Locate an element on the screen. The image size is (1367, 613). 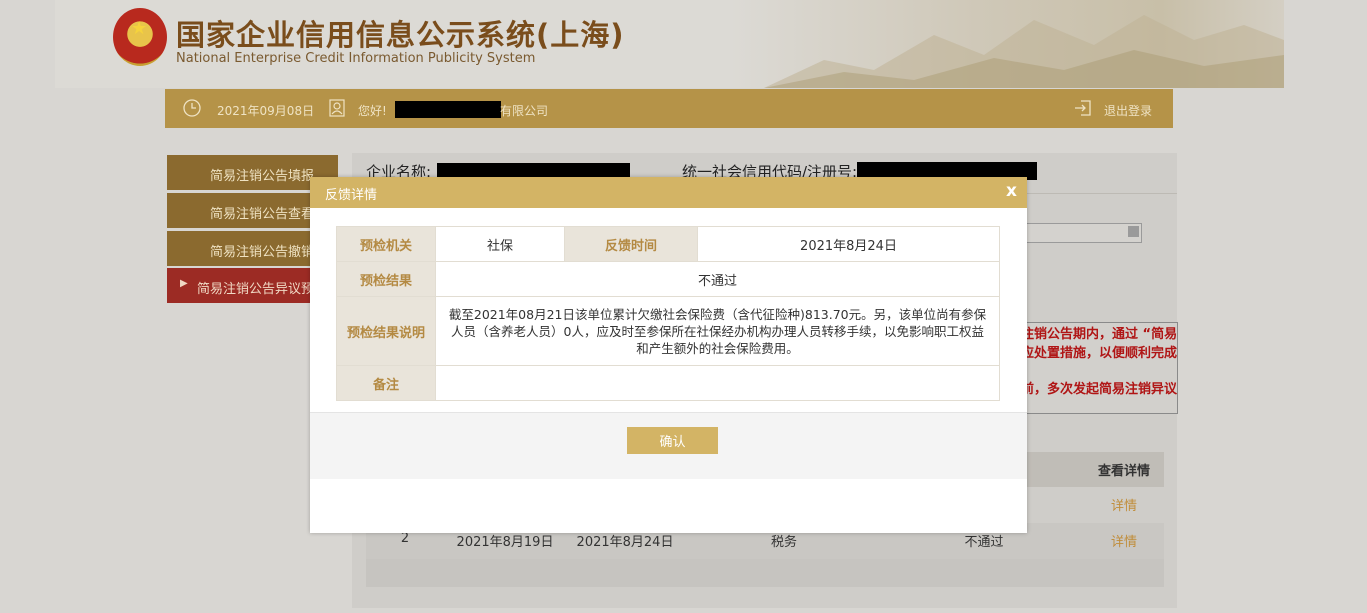
result-desc-label: 预检结果说明 is located at coordinates (386, 331).